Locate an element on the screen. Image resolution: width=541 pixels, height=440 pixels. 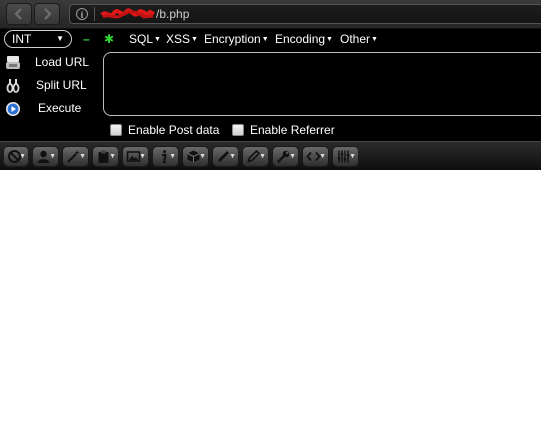
split-url-action: Split URL is located at coordinates (51, 86).